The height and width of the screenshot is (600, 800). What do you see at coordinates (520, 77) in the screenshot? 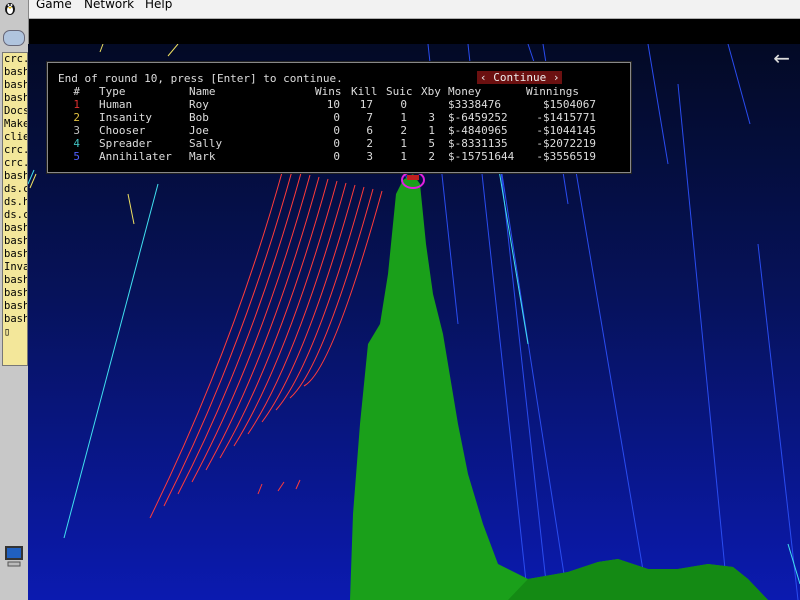
I see `continue-button: ‹ Continue ›` at bounding box center [520, 77].